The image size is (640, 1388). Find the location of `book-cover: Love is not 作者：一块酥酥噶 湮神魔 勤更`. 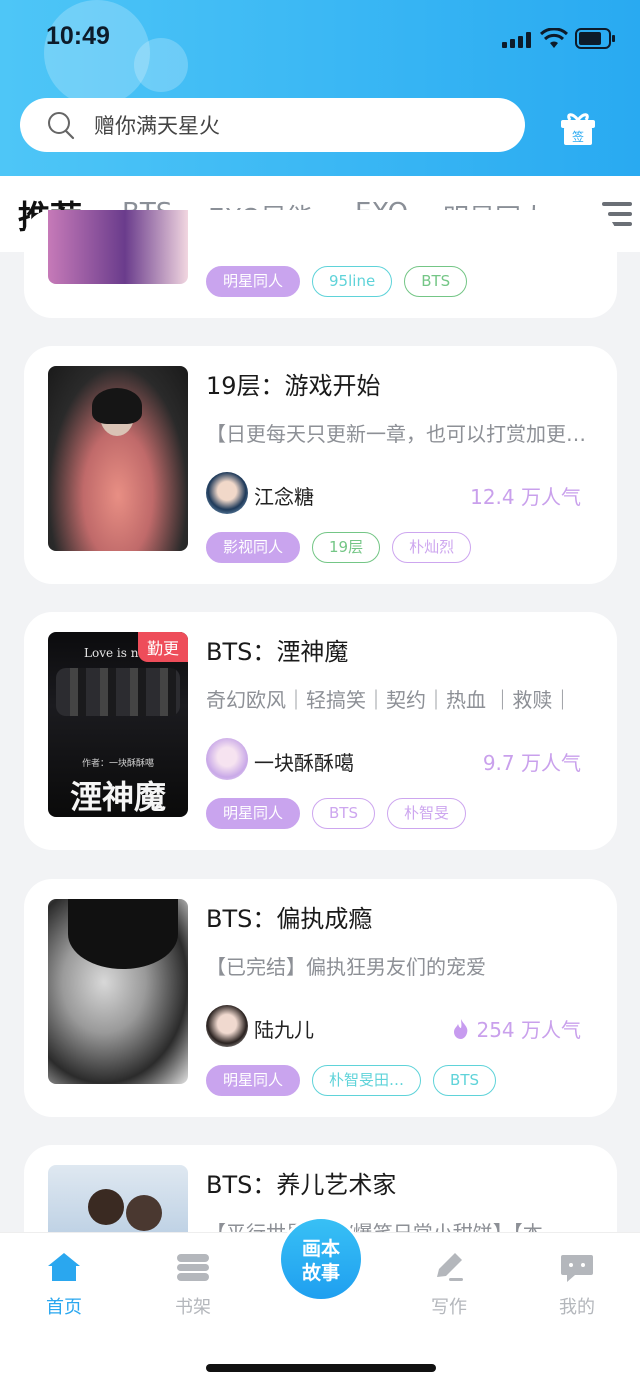

book-cover: Love is not 作者：一块酥酥噶 湮神魔 勤更 is located at coordinates (118, 724).